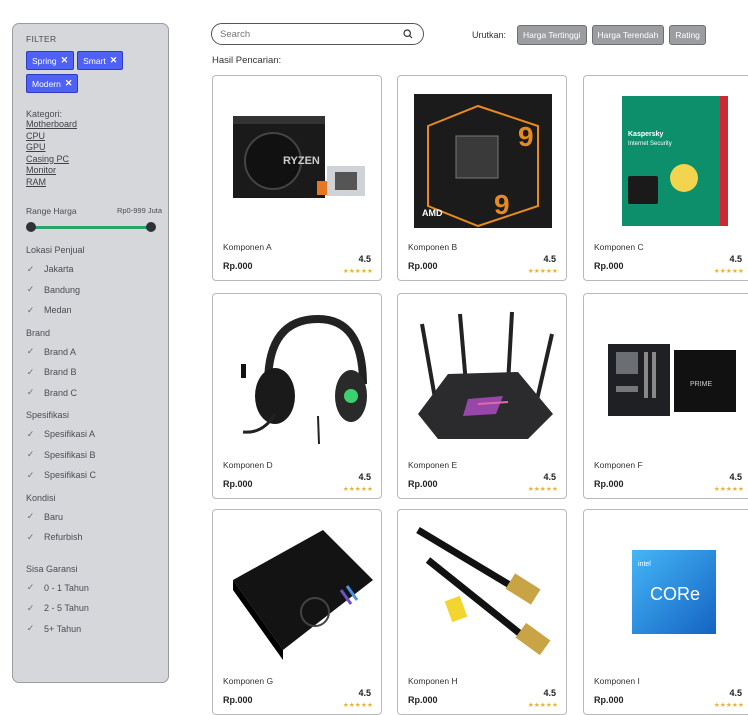 The image size is (748, 715). I want to click on category-link-ram: RAM, so click(97, 183).